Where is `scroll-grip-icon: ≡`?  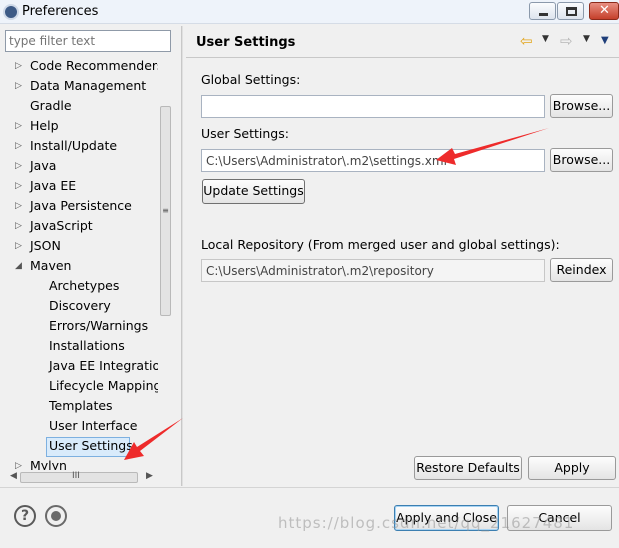
scroll-grip-icon: ≡ is located at coordinates (165, 210).